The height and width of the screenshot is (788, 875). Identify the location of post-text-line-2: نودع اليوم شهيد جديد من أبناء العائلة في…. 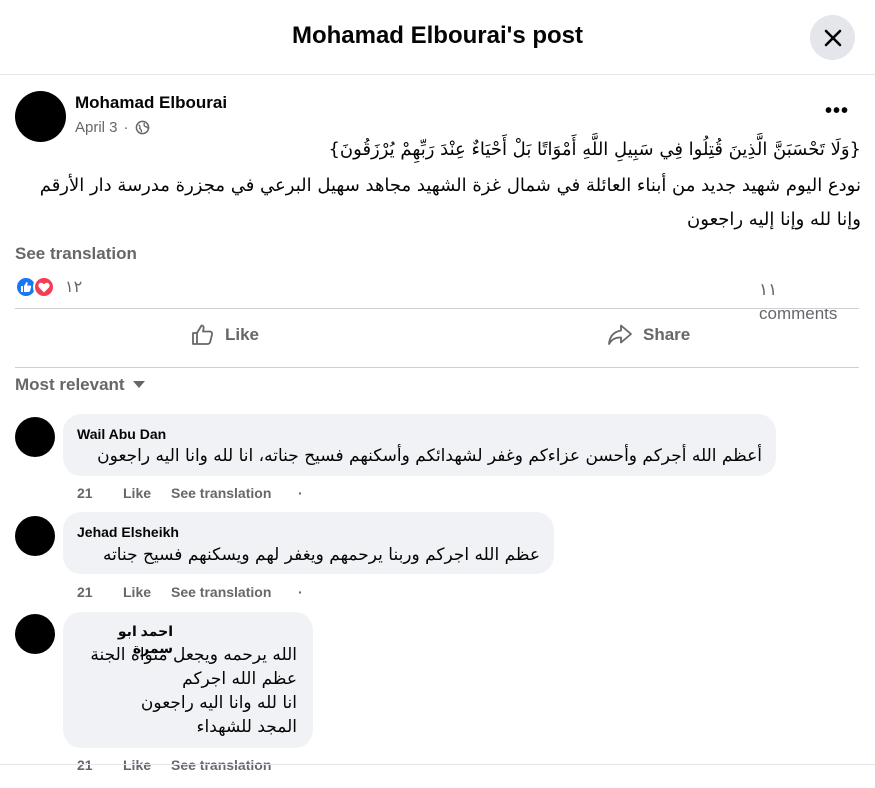
(450, 185).